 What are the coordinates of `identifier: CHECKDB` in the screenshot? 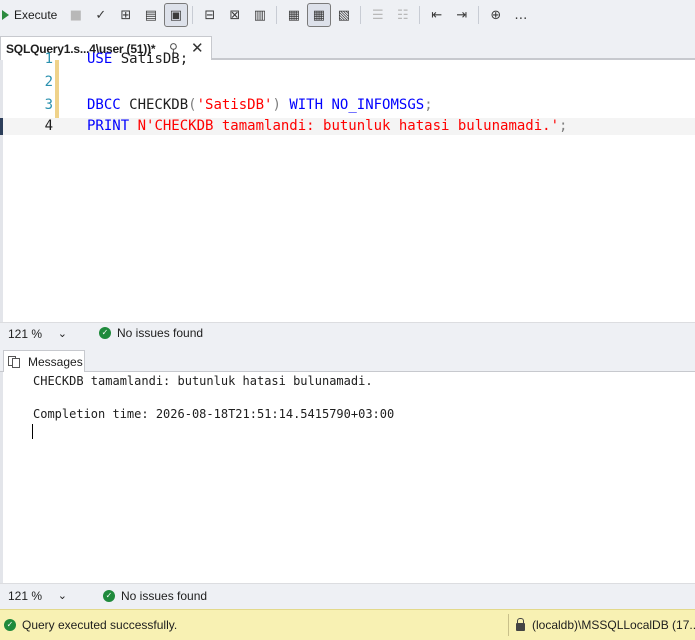 It's located at (154, 105).